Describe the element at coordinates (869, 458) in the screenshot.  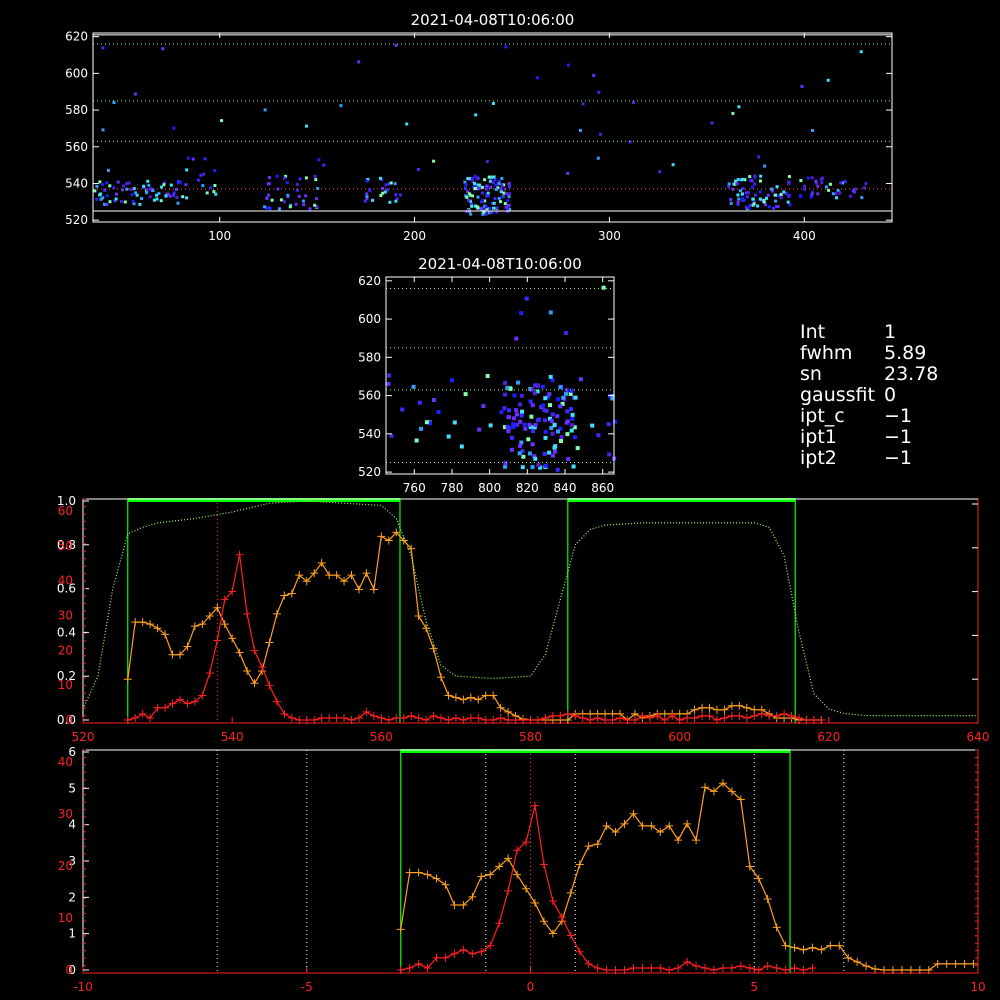
I see `info-row: ipt2 −1` at that location.